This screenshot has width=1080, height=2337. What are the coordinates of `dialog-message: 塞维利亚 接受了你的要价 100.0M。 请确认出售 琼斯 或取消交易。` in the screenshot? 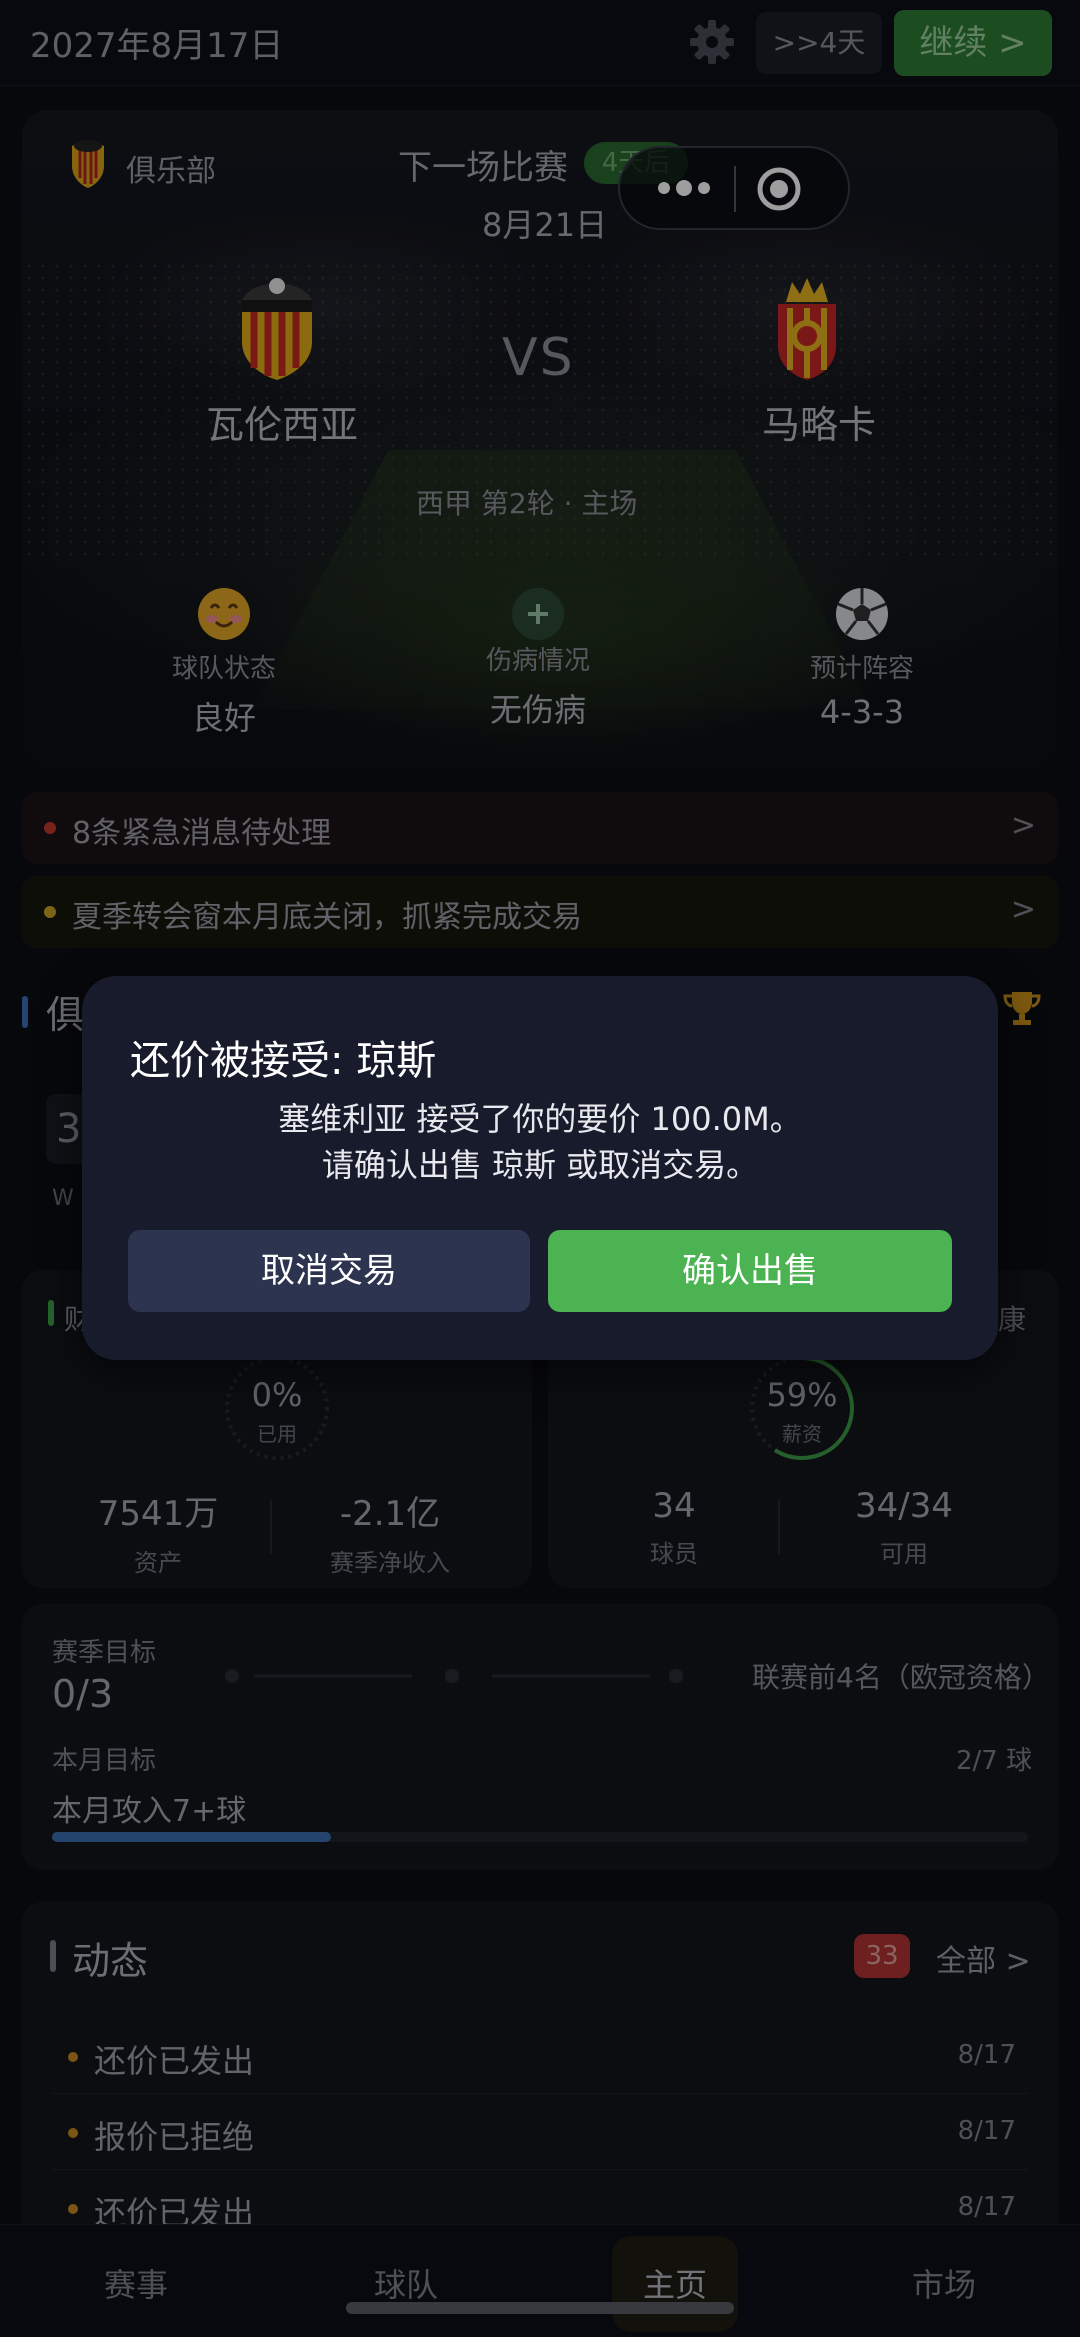 It's located at (540, 1142).